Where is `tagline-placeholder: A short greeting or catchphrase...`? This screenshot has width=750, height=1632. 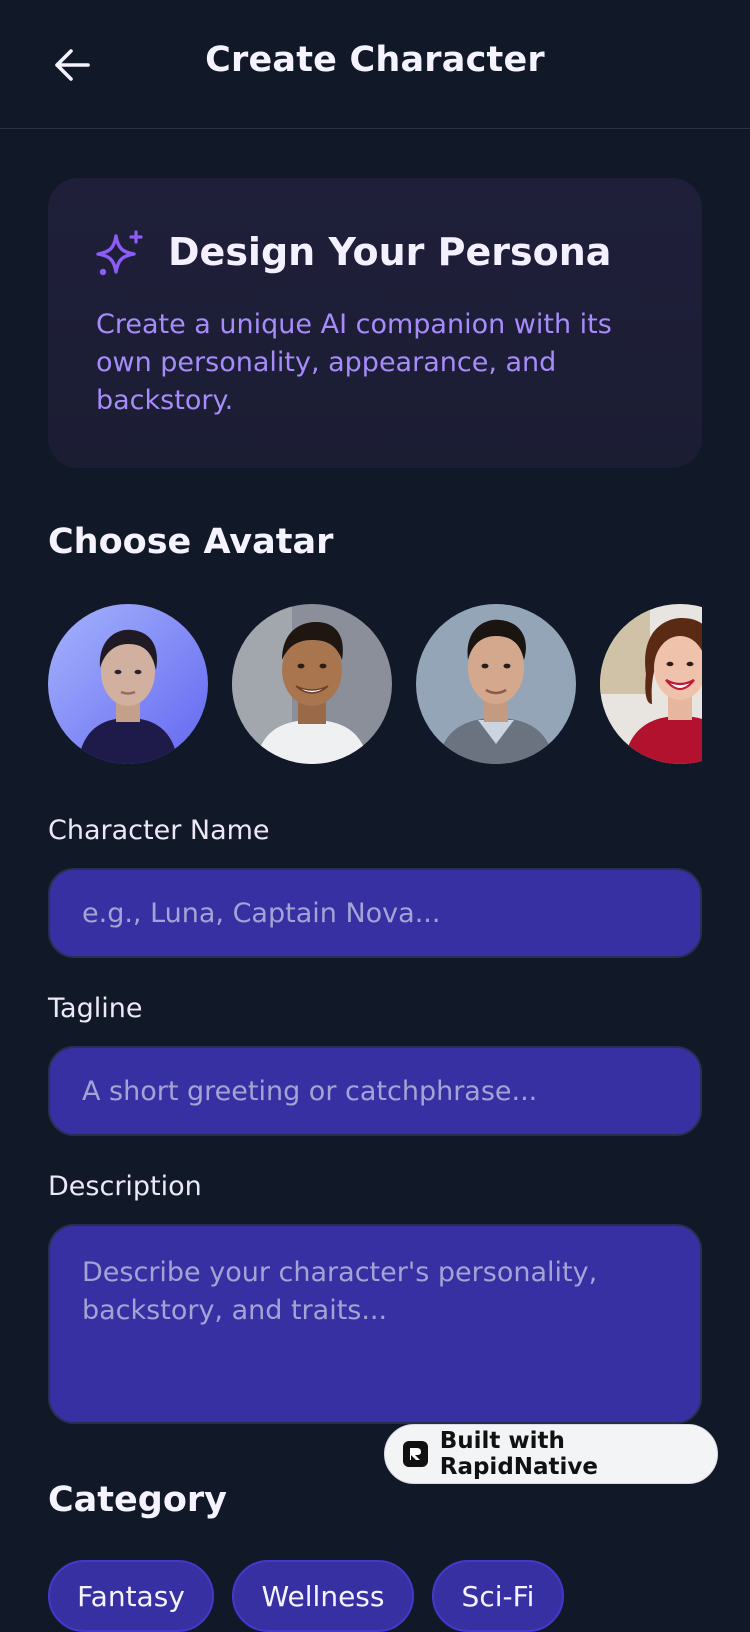 tagline-placeholder: A short greeting or catchphrase... is located at coordinates (310, 1091).